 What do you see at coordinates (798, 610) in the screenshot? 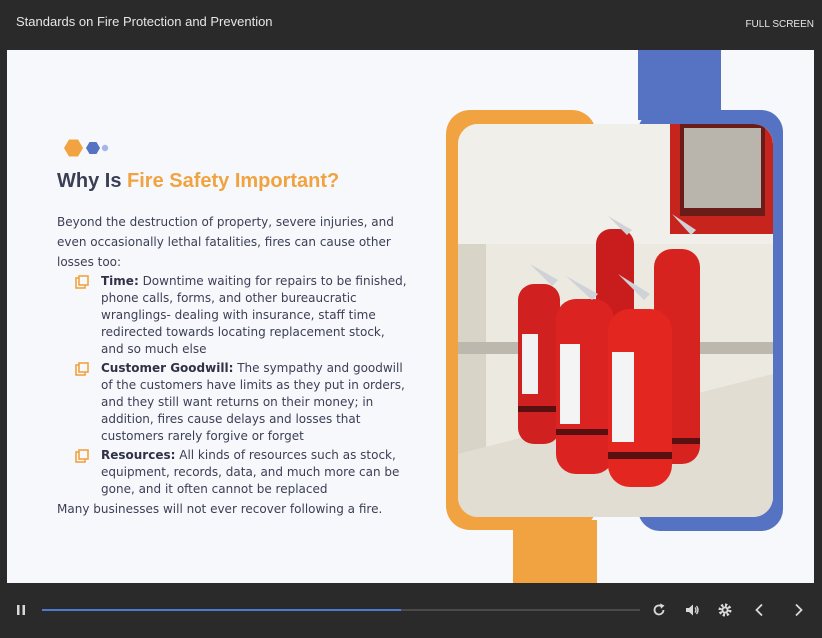
I see `next-icon` at bounding box center [798, 610].